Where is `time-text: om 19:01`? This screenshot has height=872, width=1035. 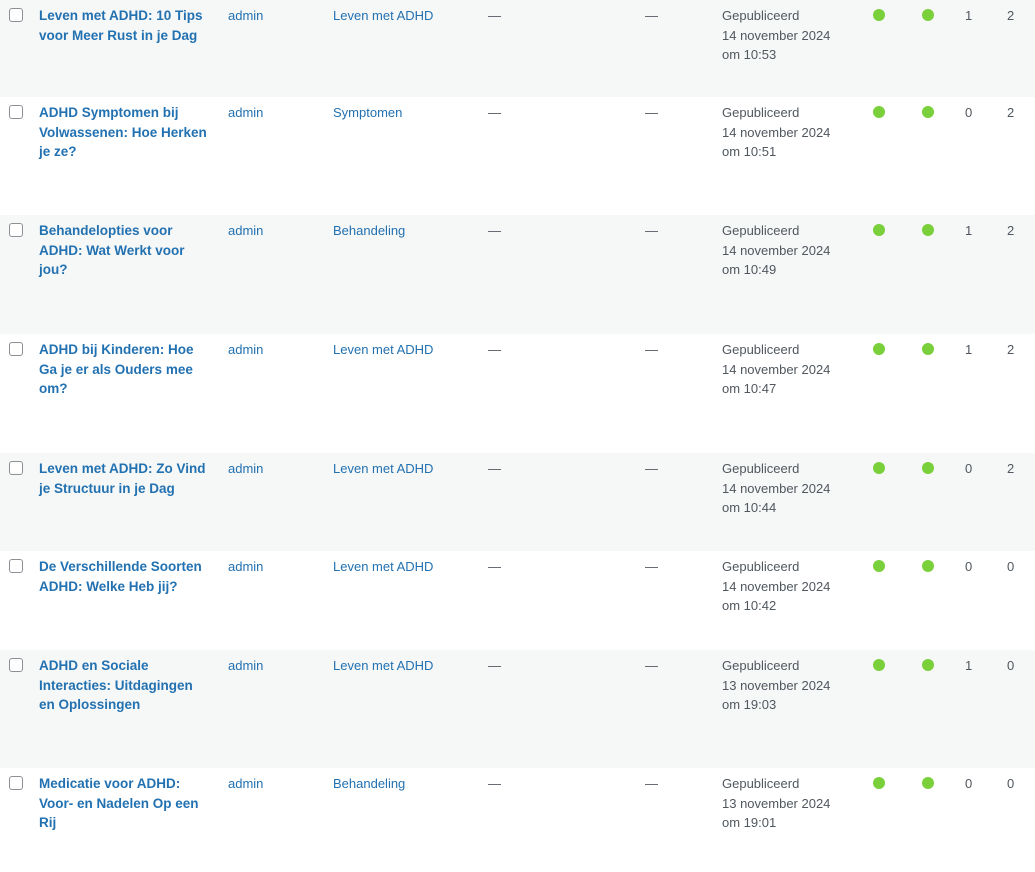 time-text: om 19:01 is located at coordinates (749, 822).